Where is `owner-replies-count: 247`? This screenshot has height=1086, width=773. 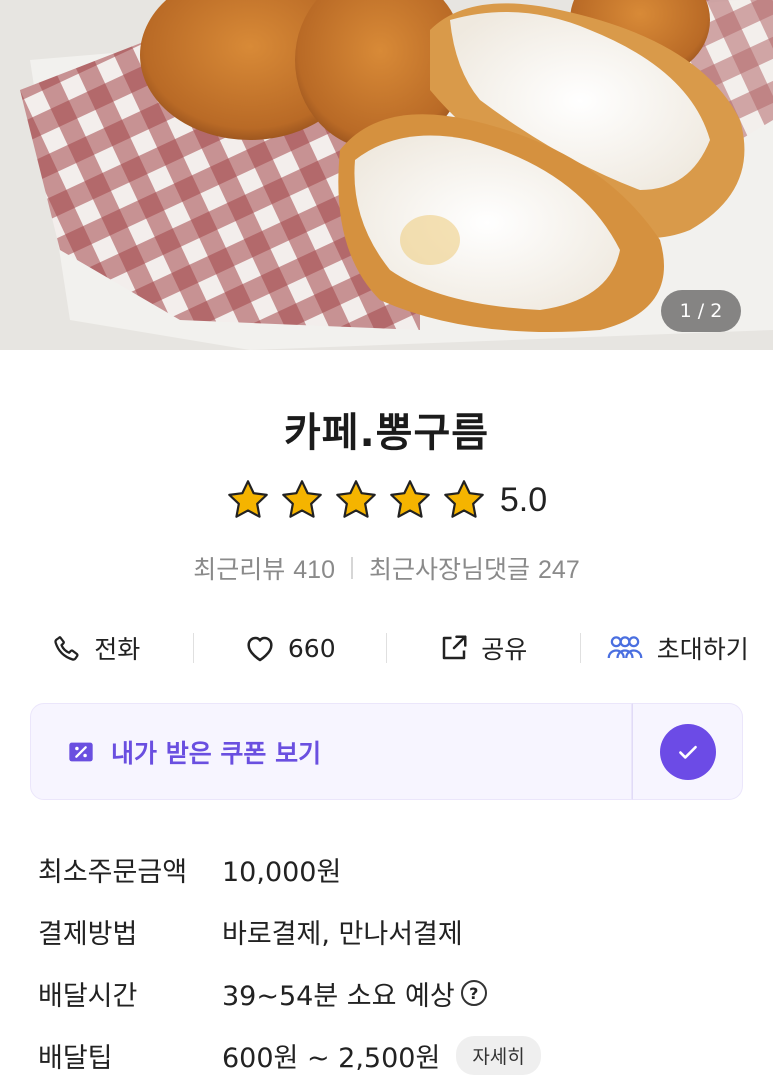
owner-replies-count: 247 is located at coordinates (559, 570).